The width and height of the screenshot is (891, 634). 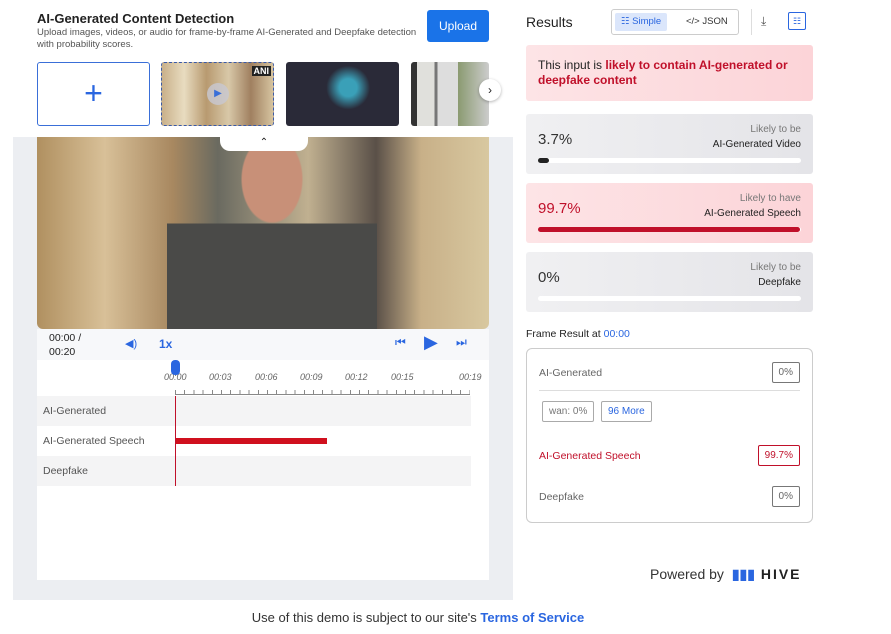 I want to click on hive-logo-icon: ▮▮▮, so click(x=743, y=574).